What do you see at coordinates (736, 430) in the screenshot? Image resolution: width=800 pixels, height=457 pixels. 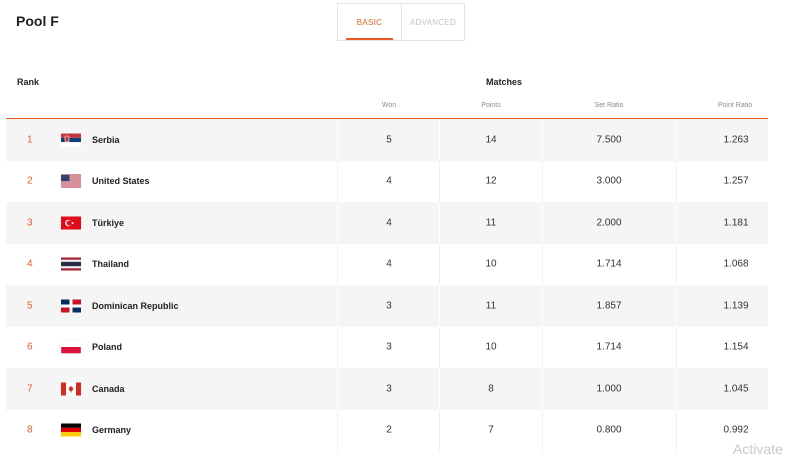 I see `point-ratio-value: 0.992` at bounding box center [736, 430].